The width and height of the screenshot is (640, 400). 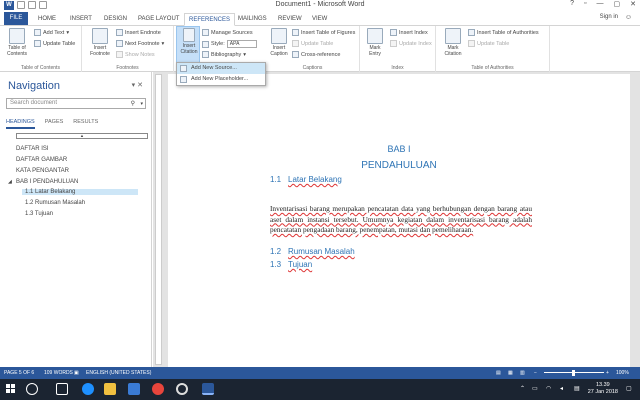 I want to click on sign-in-link: Sign in, so click(x=609, y=17).